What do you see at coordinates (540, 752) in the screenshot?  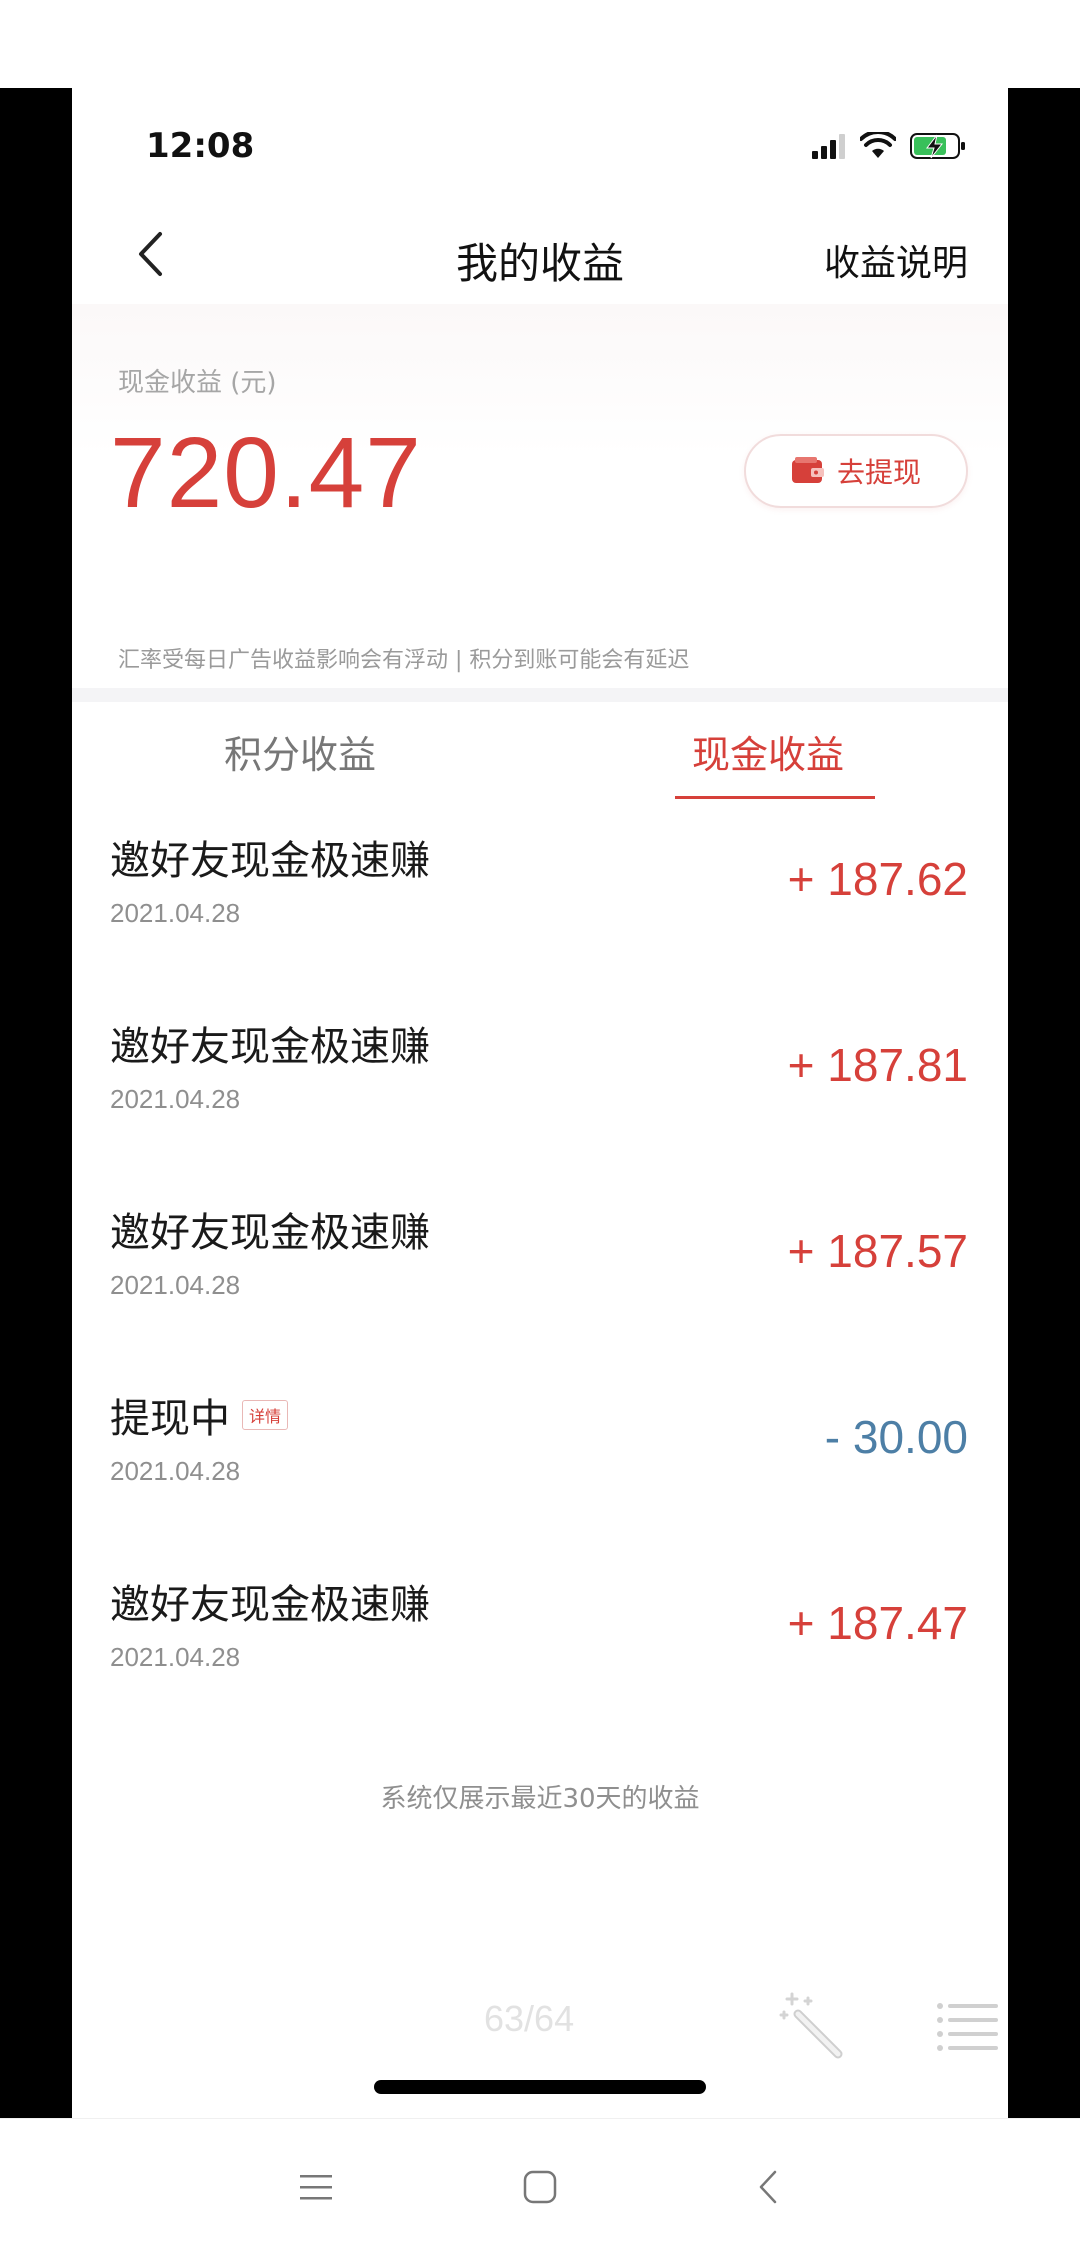 I see `earnings-tabs: 积分收益 现金收益` at bounding box center [540, 752].